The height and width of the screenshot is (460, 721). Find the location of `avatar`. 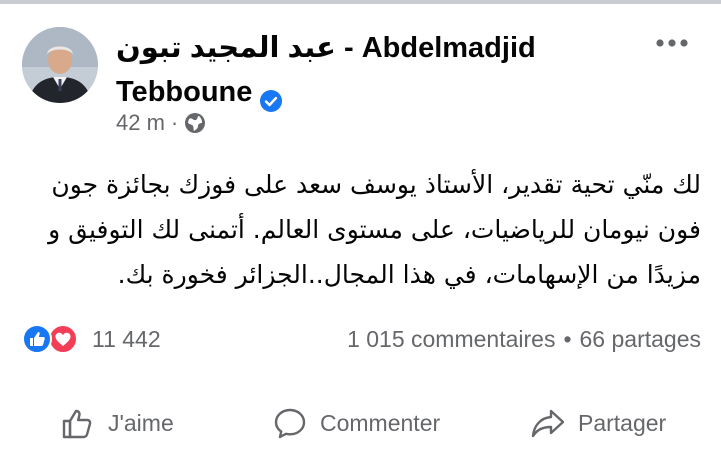

avatar is located at coordinates (60, 65).